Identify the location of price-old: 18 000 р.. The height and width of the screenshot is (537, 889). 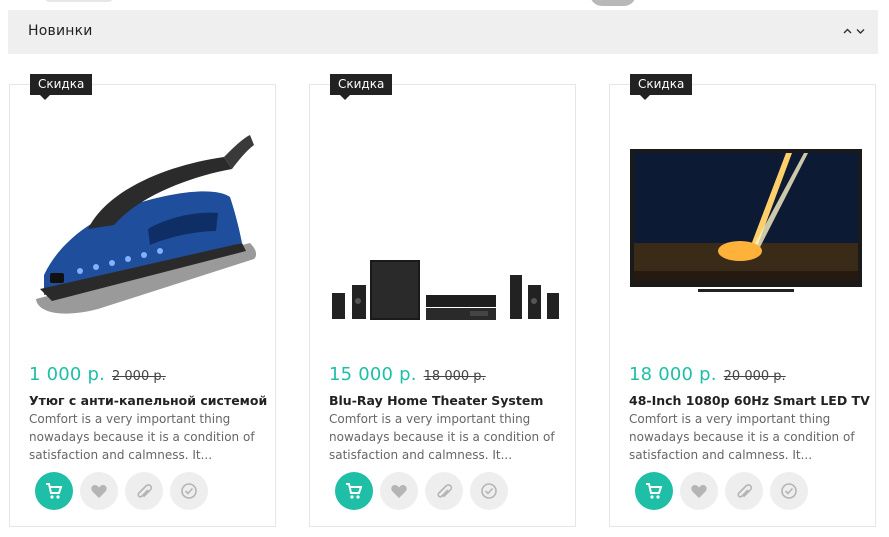
(454, 376).